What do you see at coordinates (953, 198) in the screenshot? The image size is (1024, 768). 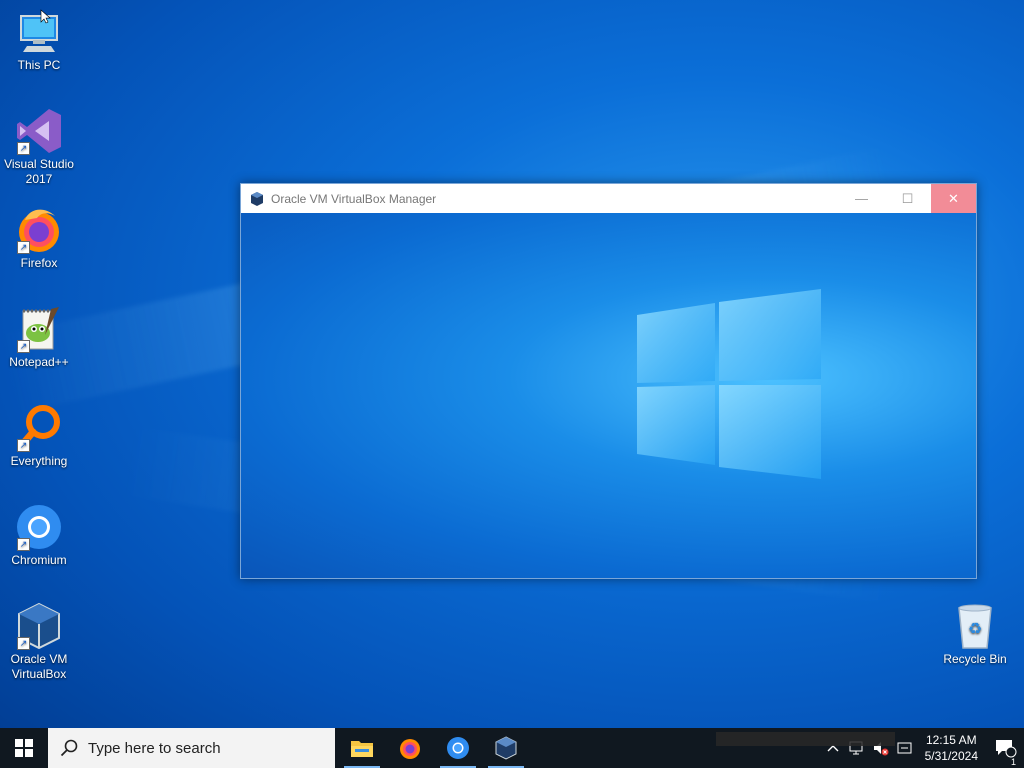 I see `close-button: ✕` at bounding box center [953, 198].